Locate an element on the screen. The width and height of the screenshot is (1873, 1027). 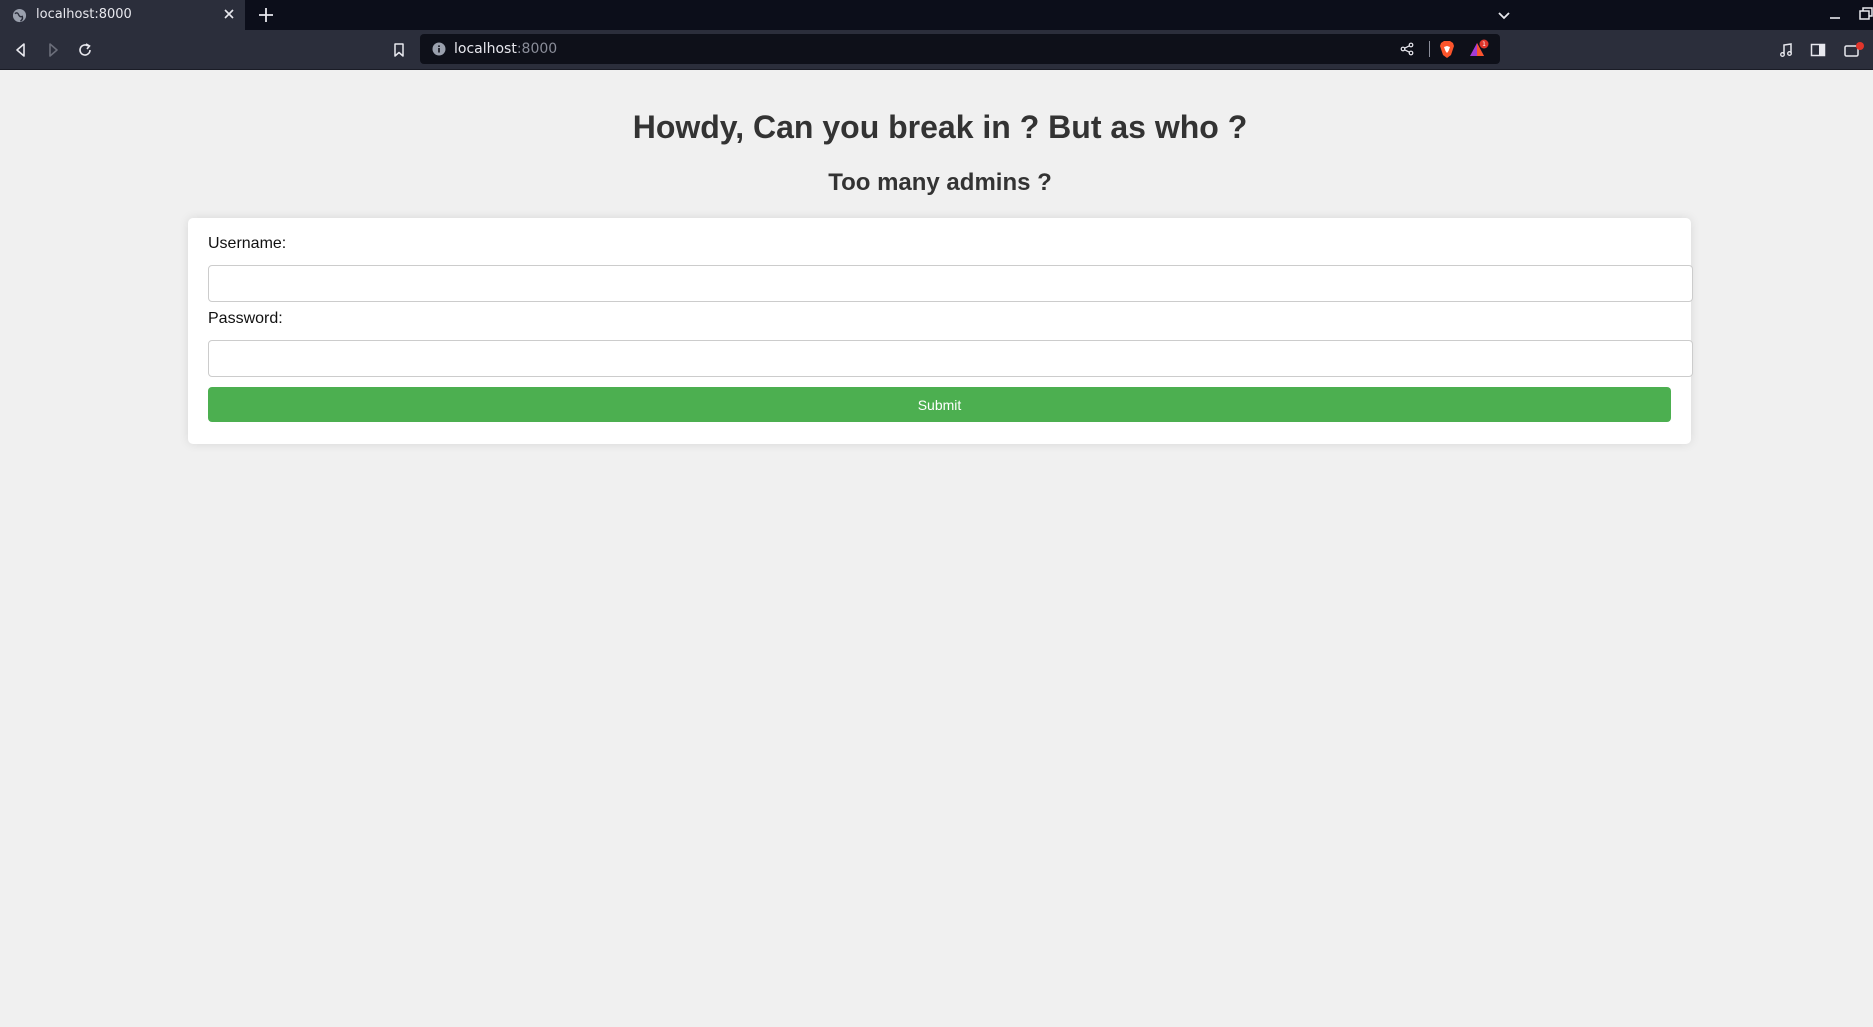
page-subheading: Too many admins ? is located at coordinates (940, 182).